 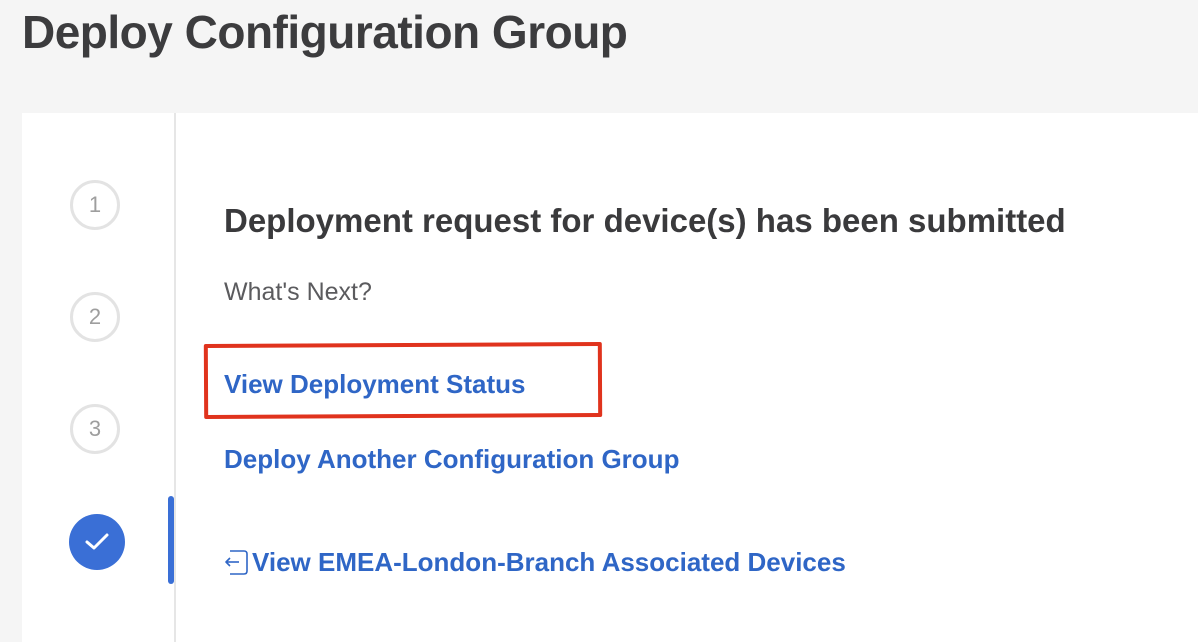 I want to click on step-2-label: 2, so click(x=95, y=316).